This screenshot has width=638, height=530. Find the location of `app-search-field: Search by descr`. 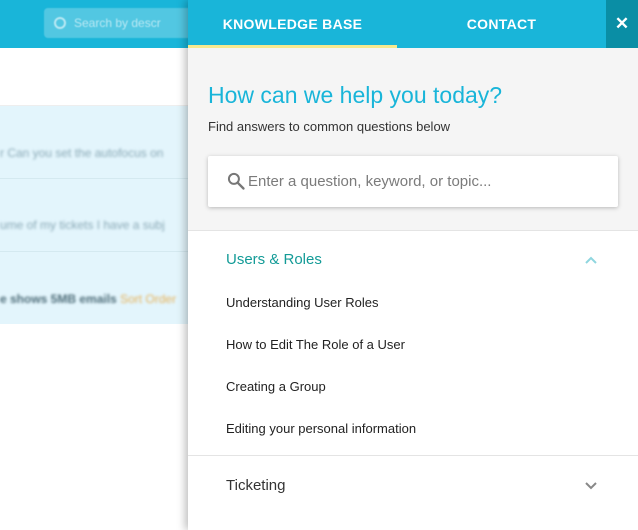

app-search-field: Search by descr is located at coordinates (124, 23).